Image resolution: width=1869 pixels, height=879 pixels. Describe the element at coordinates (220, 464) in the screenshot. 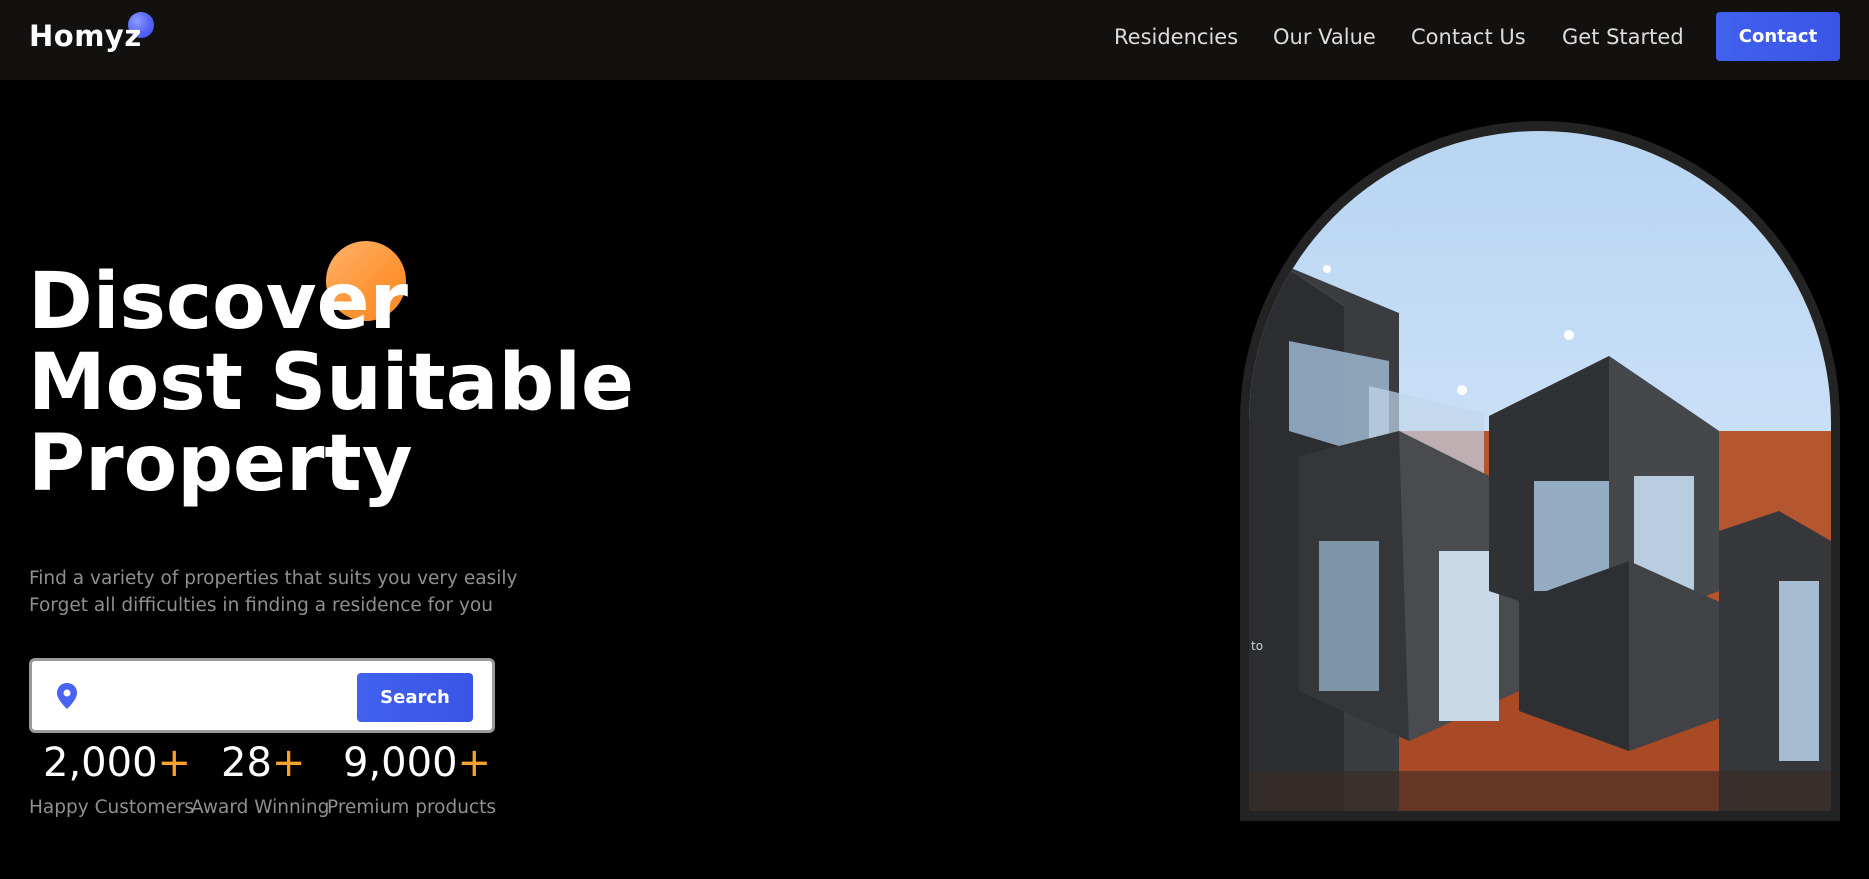

I see `hero-title-line-3: Property` at that location.